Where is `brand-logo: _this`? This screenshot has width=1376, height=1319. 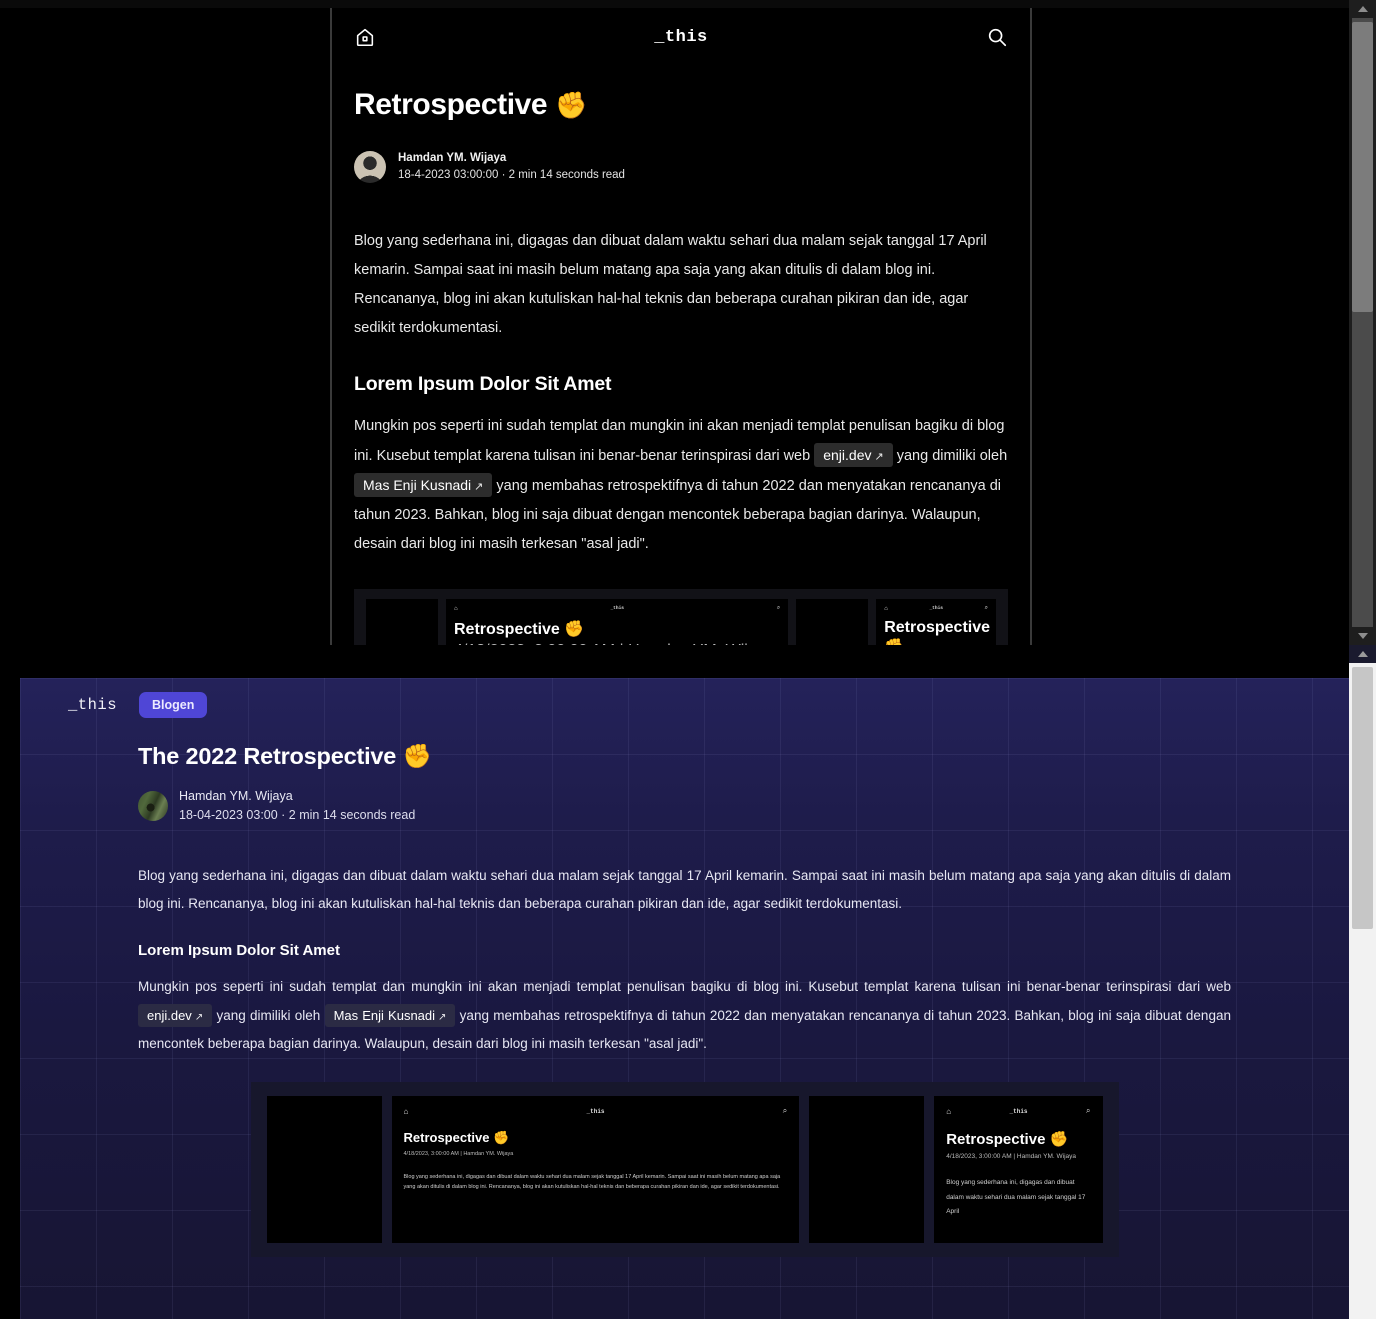
brand-logo: _this is located at coordinates (92, 705).